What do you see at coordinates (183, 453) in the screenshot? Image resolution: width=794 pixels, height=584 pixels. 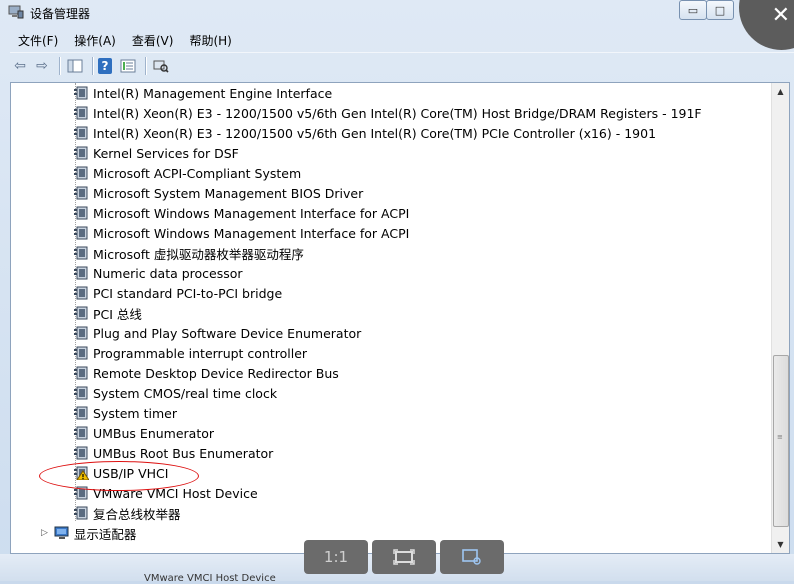 I see `device-label: UMBus Root Bus Enumerator` at bounding box center [183, 453].